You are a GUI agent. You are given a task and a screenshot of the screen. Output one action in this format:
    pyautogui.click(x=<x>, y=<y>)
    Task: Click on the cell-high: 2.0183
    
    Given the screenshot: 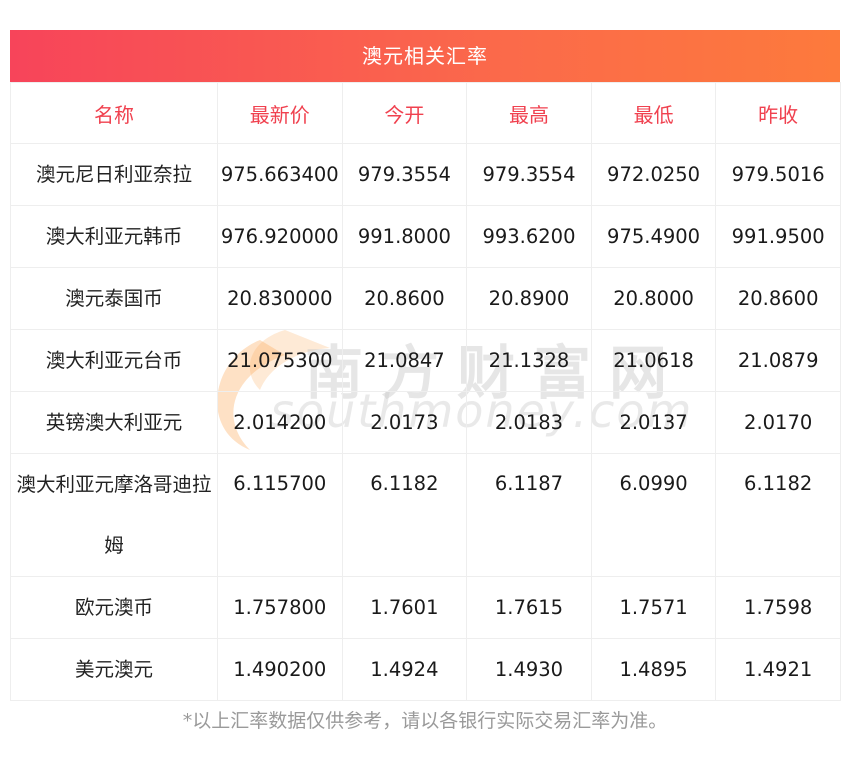 What is the action you would take?
    pyautogui.click(x=529, y=422)
    